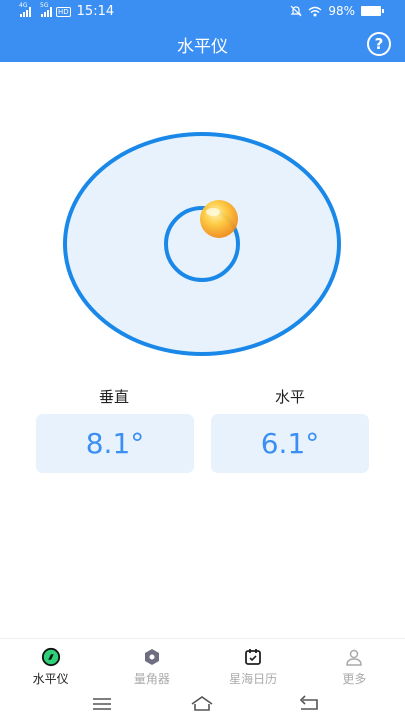 The height and width of the screenshot is (720, 405). I want to click on bubble, so click(219, 219).